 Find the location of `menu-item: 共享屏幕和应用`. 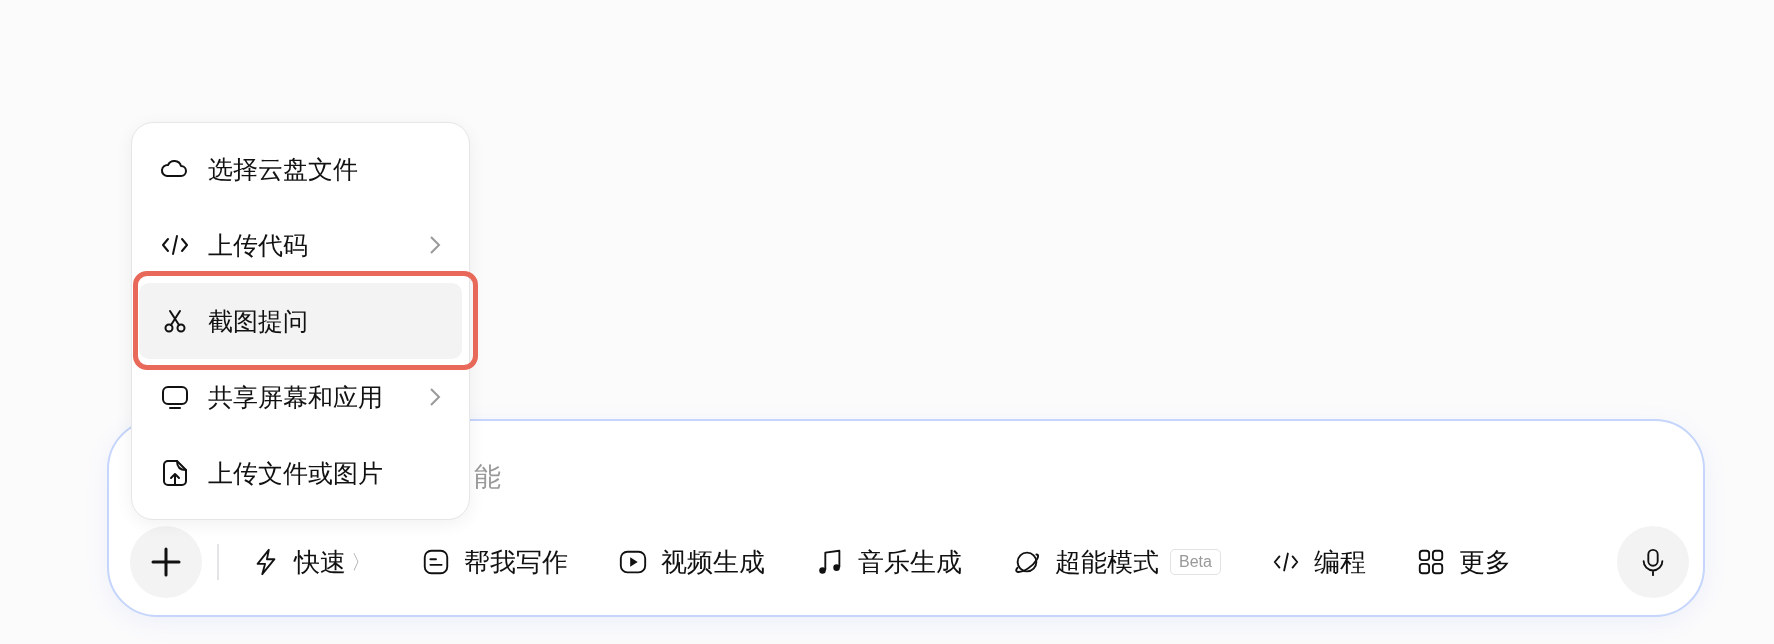

menu-item: 共享屏幕和应用 is located at coordinates (300, 397).